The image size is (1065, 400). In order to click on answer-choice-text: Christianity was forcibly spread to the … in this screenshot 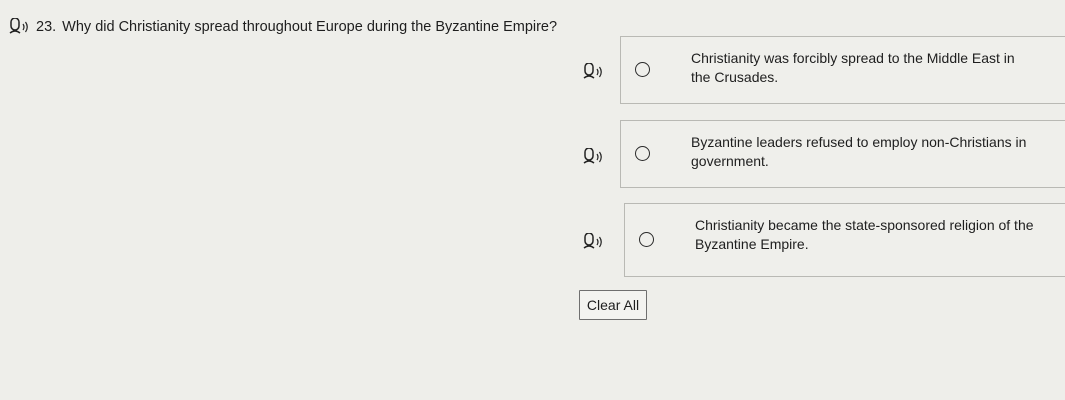, I will do `click(853, 67)`.